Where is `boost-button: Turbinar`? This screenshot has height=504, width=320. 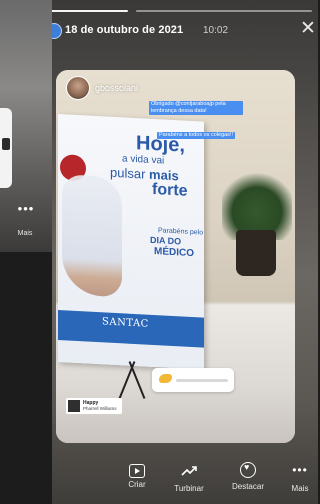 boost-button: Turbinar is located at coordinates (189, 477).